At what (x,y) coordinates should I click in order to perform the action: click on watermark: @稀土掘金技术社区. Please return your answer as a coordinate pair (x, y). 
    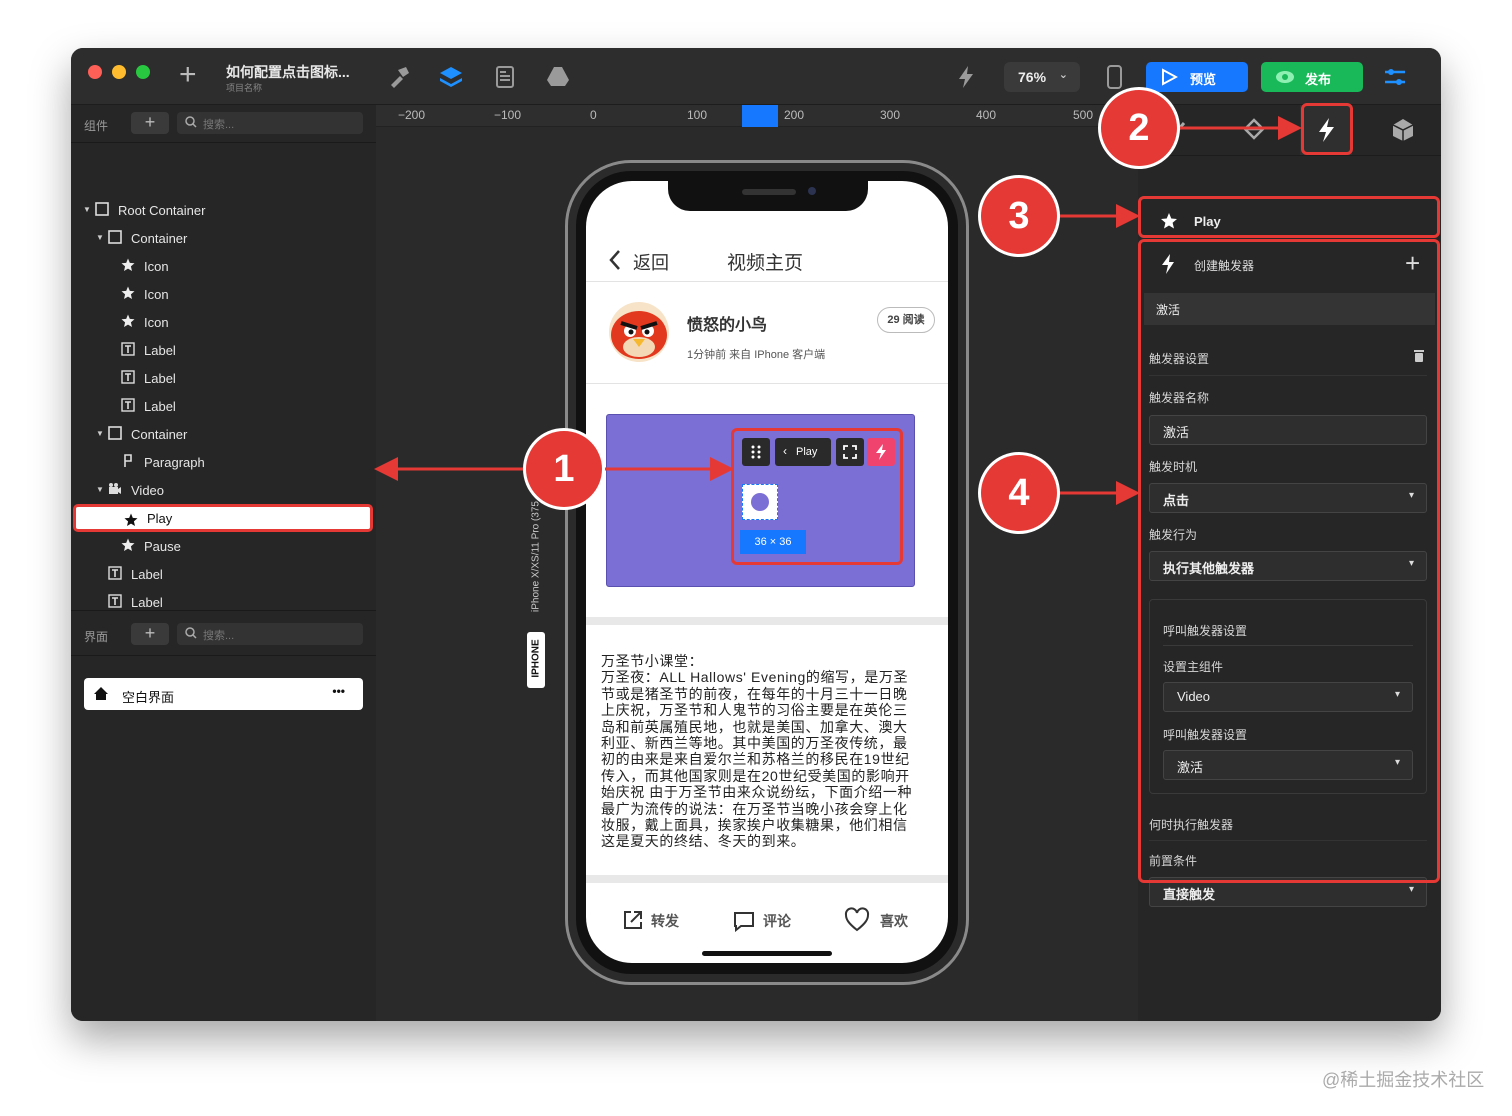
    Looking at the image, I should click on (1403, 1080).